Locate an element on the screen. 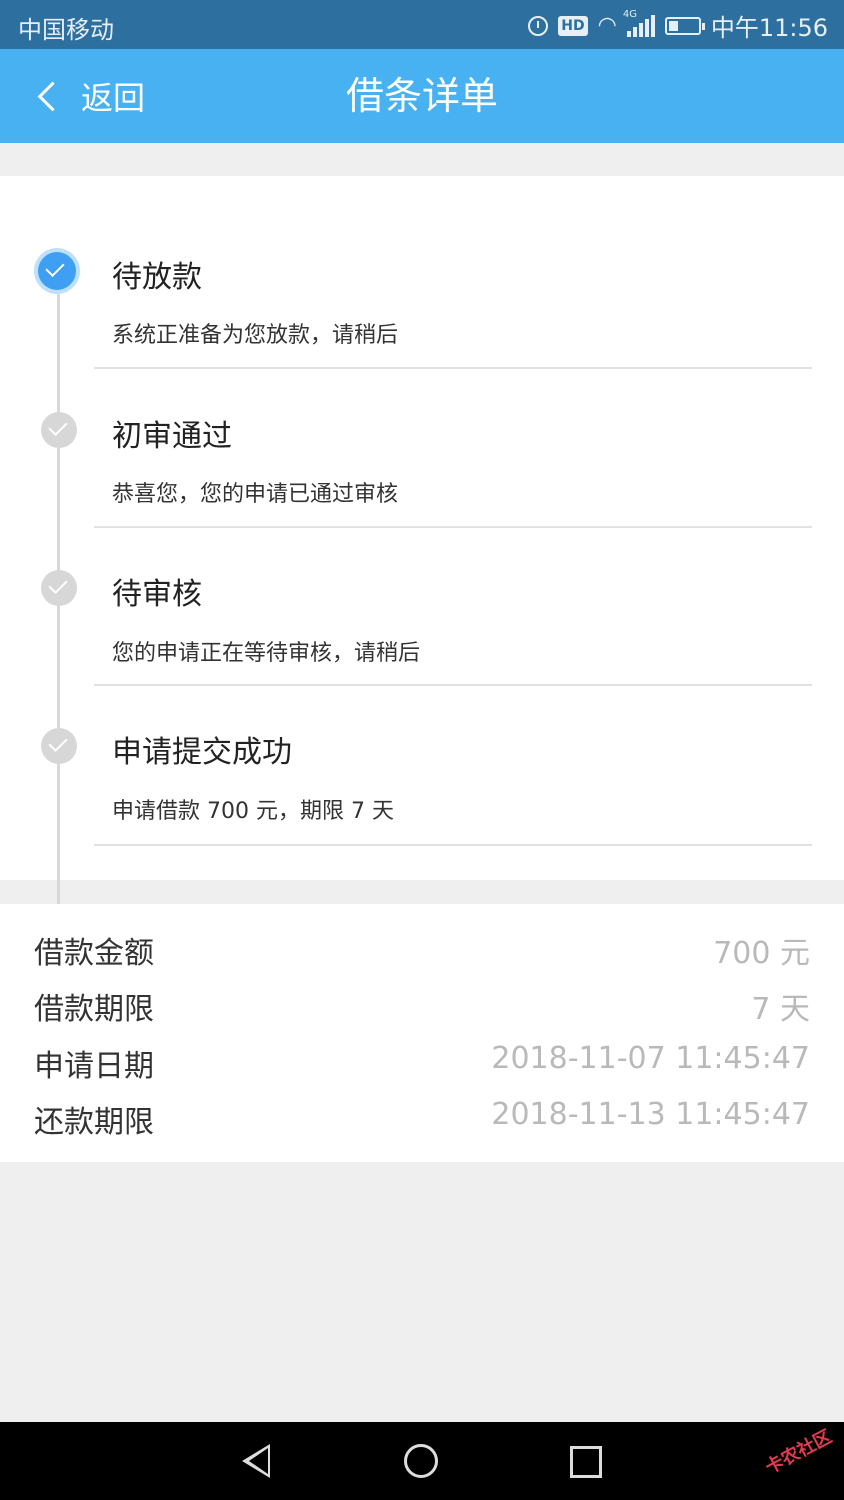  nav-home-icon is located at coordinates (421, 1461).